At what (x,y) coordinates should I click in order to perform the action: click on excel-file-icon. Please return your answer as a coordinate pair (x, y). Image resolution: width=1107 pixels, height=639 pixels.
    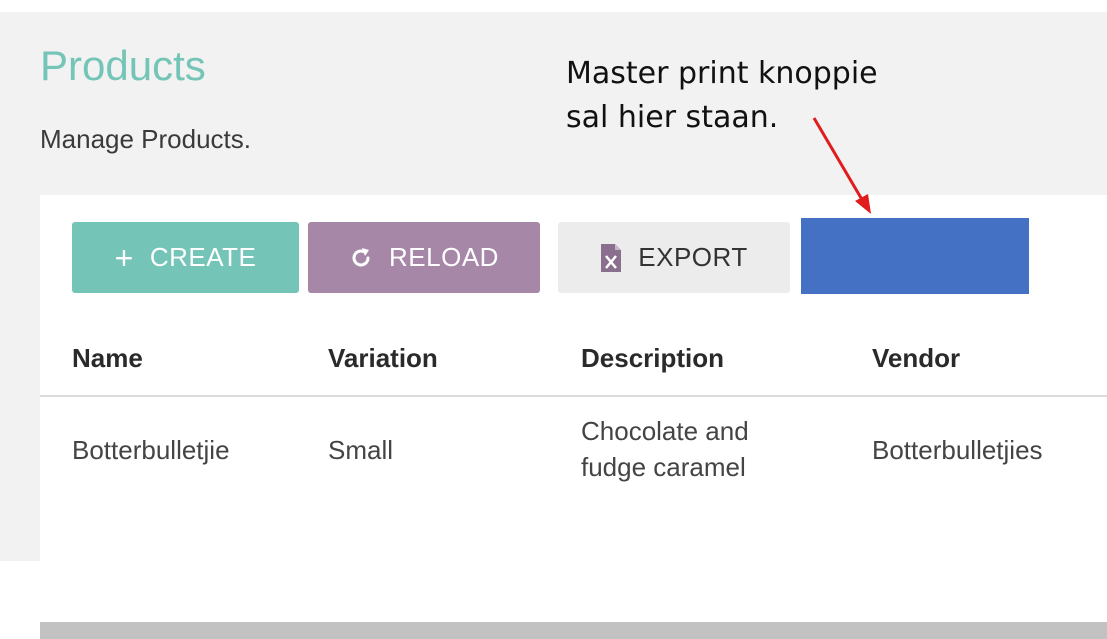
    Looking at the image, I should click on (611, 258).